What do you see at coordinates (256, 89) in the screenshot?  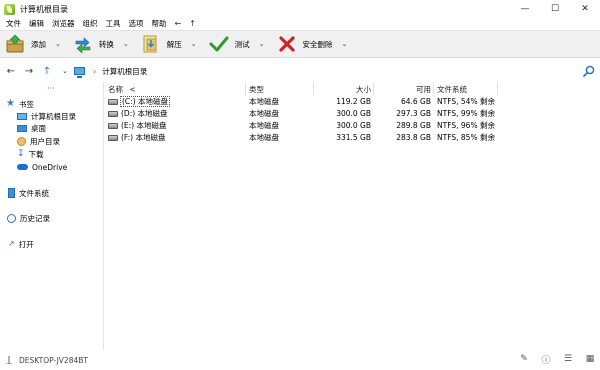 I see `column-header-type: 类型` at bounding box center [256, 89].